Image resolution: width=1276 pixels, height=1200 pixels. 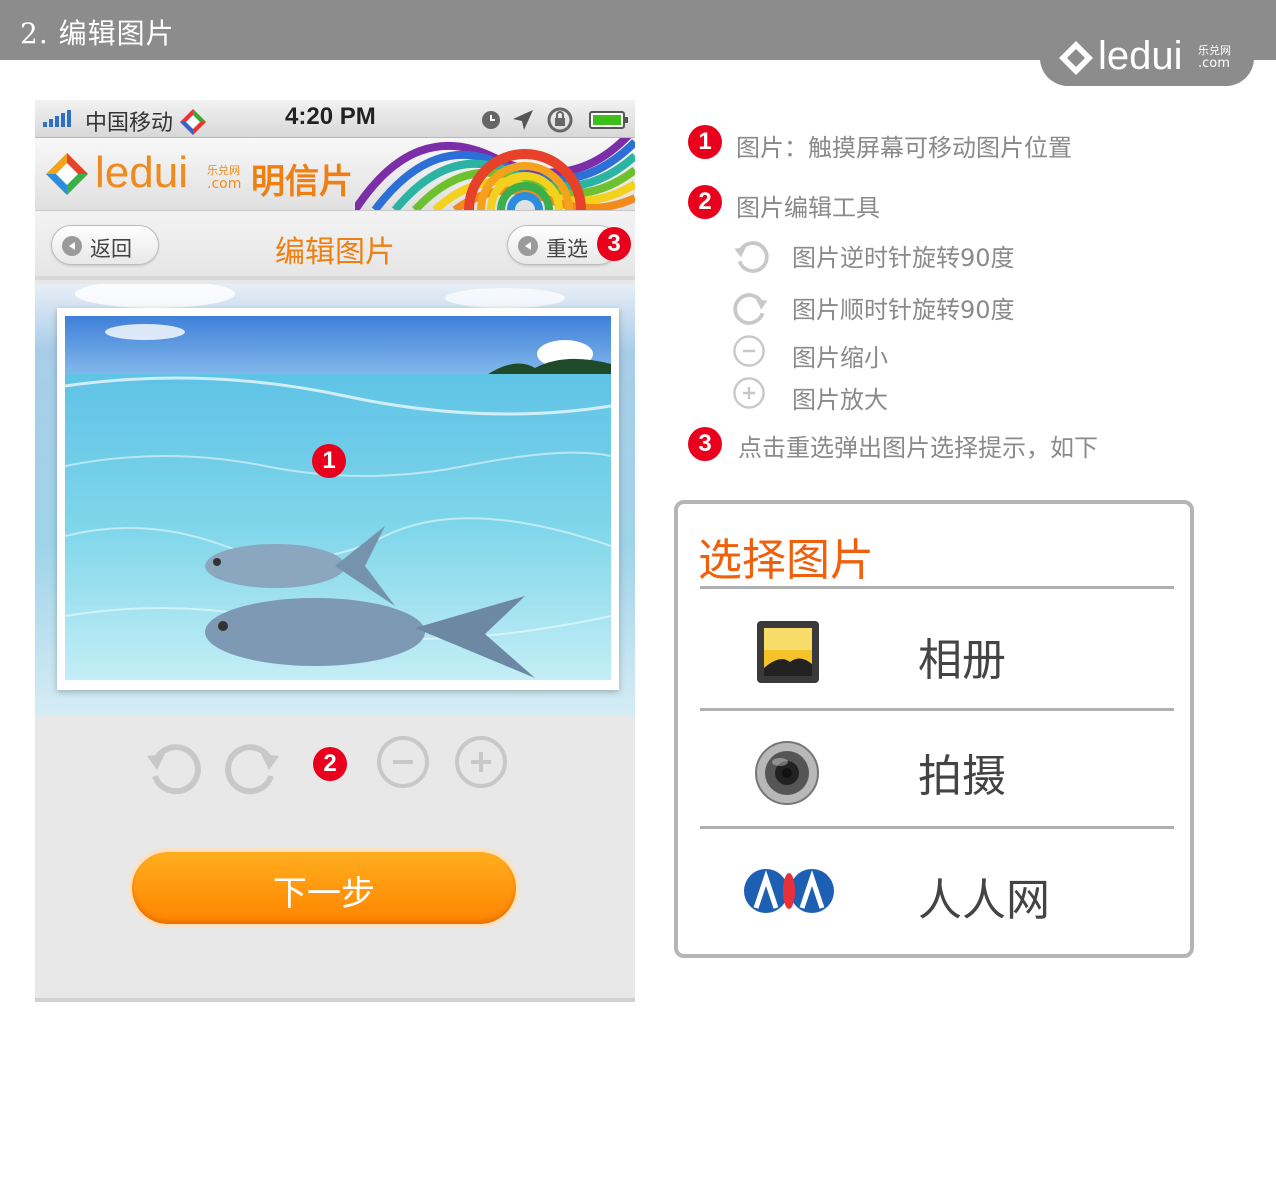 What do you see at coordinates (962, 776) in the screenshot?
I see `option-camera-label: 拍摄` at bounding box center [962, 776].